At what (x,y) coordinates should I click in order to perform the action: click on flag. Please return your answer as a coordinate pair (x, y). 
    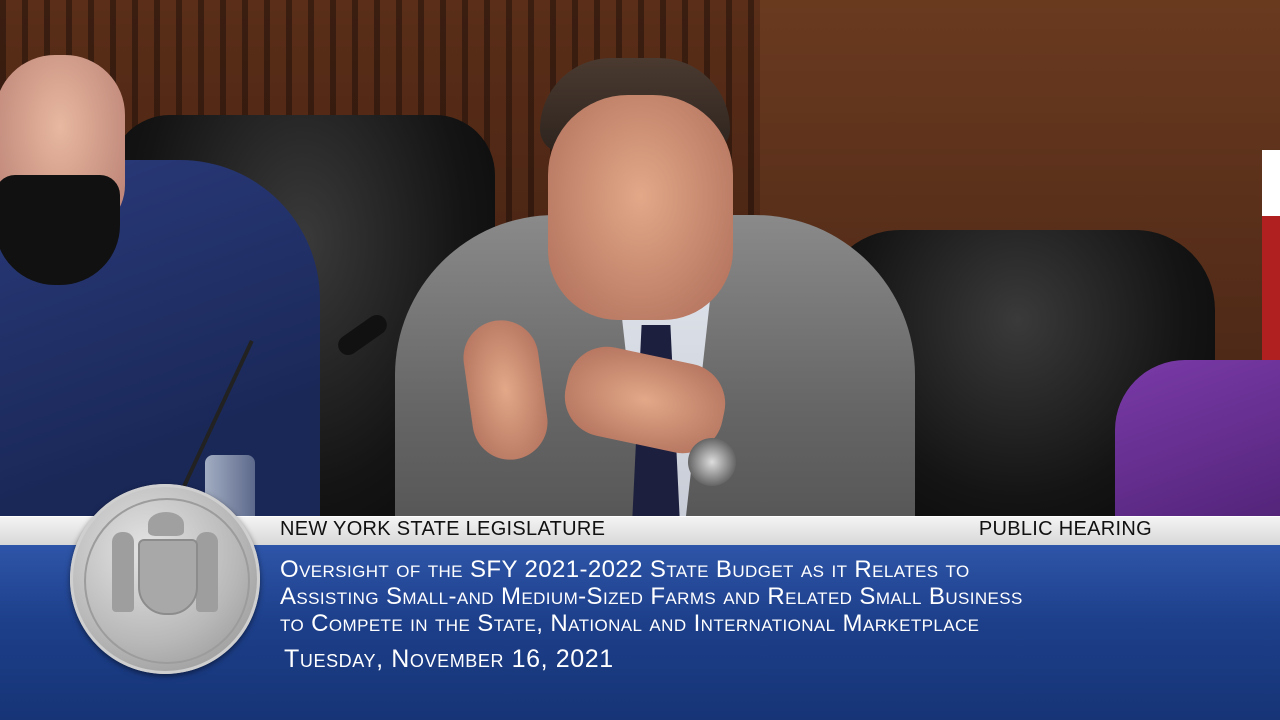
    Looking at the image, I should click on (1271, 260).